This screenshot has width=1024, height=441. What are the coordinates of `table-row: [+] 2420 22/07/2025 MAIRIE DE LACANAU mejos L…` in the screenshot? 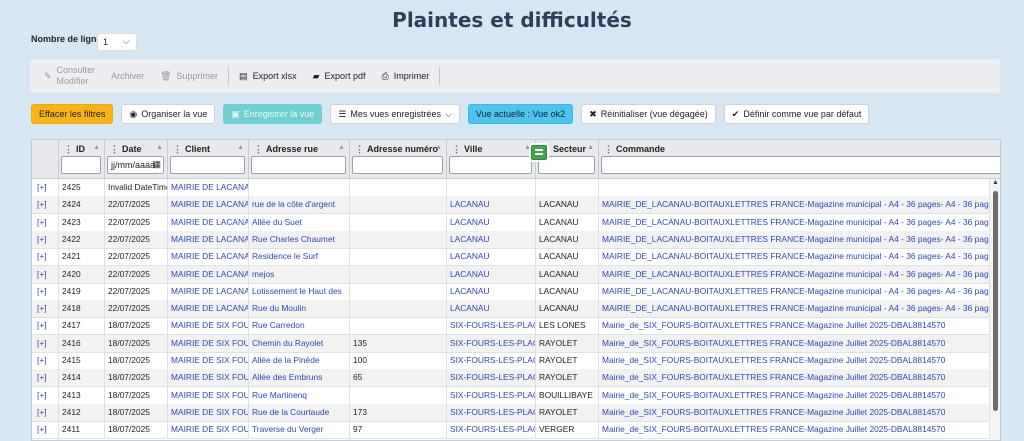 It's located at (511, 274).